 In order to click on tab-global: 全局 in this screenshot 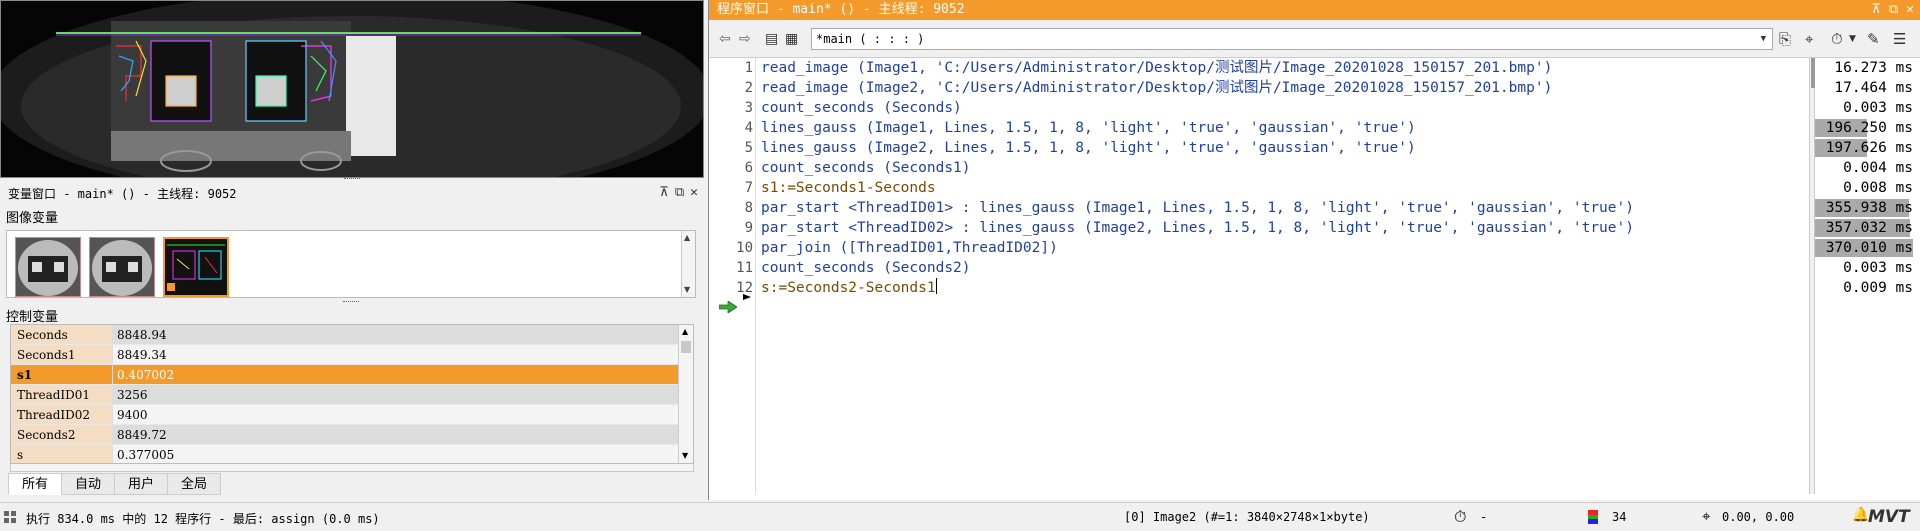, I will do `click(195, 484)`.